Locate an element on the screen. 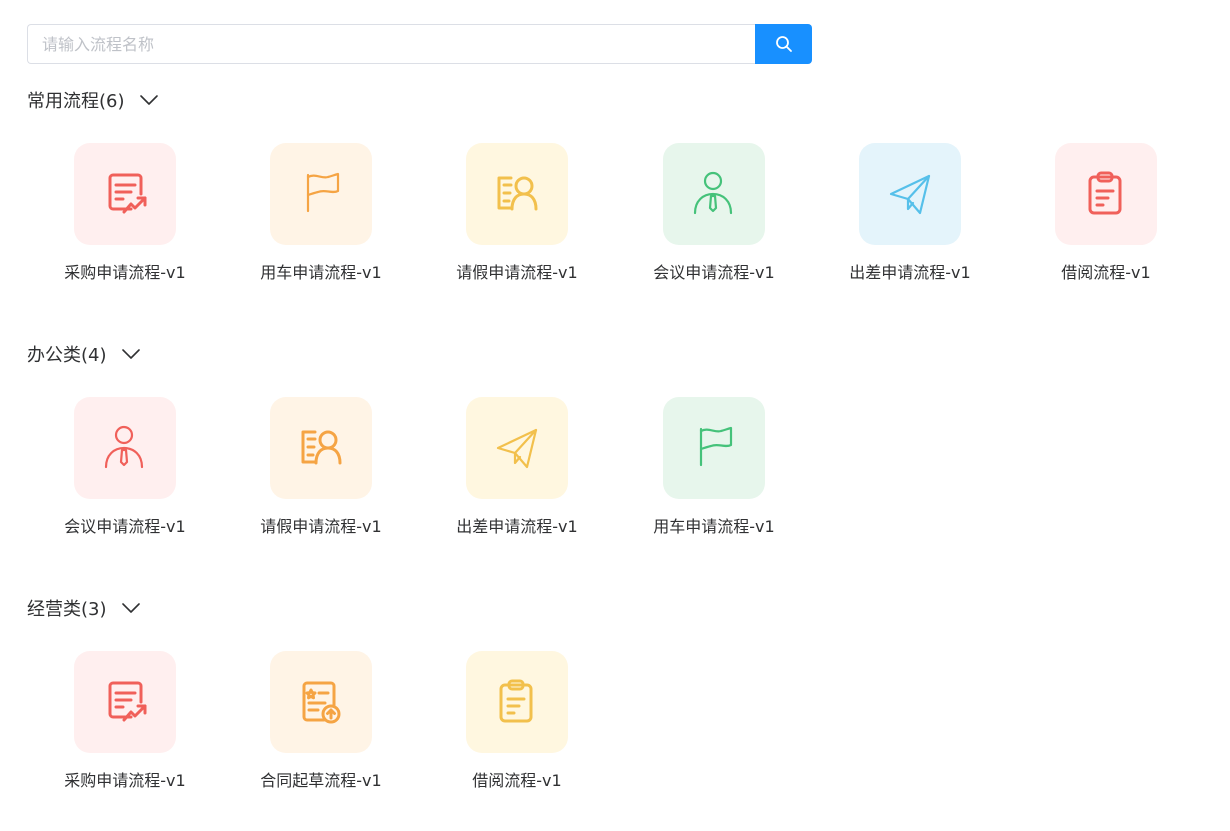 The height and width of the screenshot is (831, 1230). group-header: 常用流程(6) is located at coordinates (93, 100).